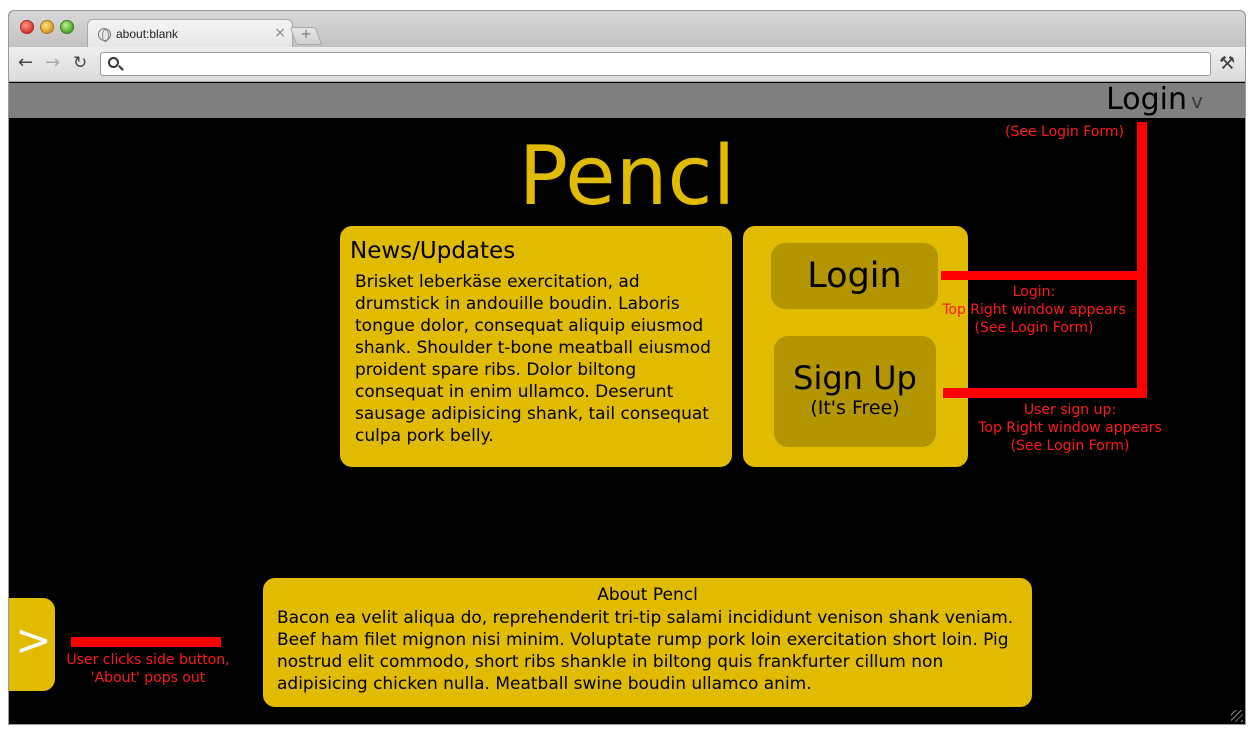  What do you see at coordinates (280, 33) in the screenshot?
I see `tab-close-icon: ×` at bounding box center [280, 33].